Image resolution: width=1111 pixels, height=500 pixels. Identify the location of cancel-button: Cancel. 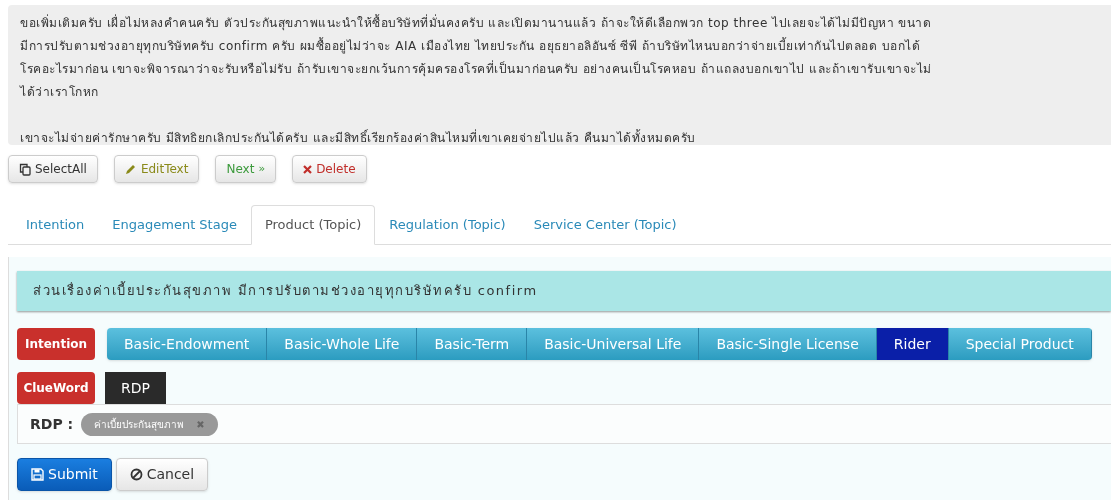
(162, 474).